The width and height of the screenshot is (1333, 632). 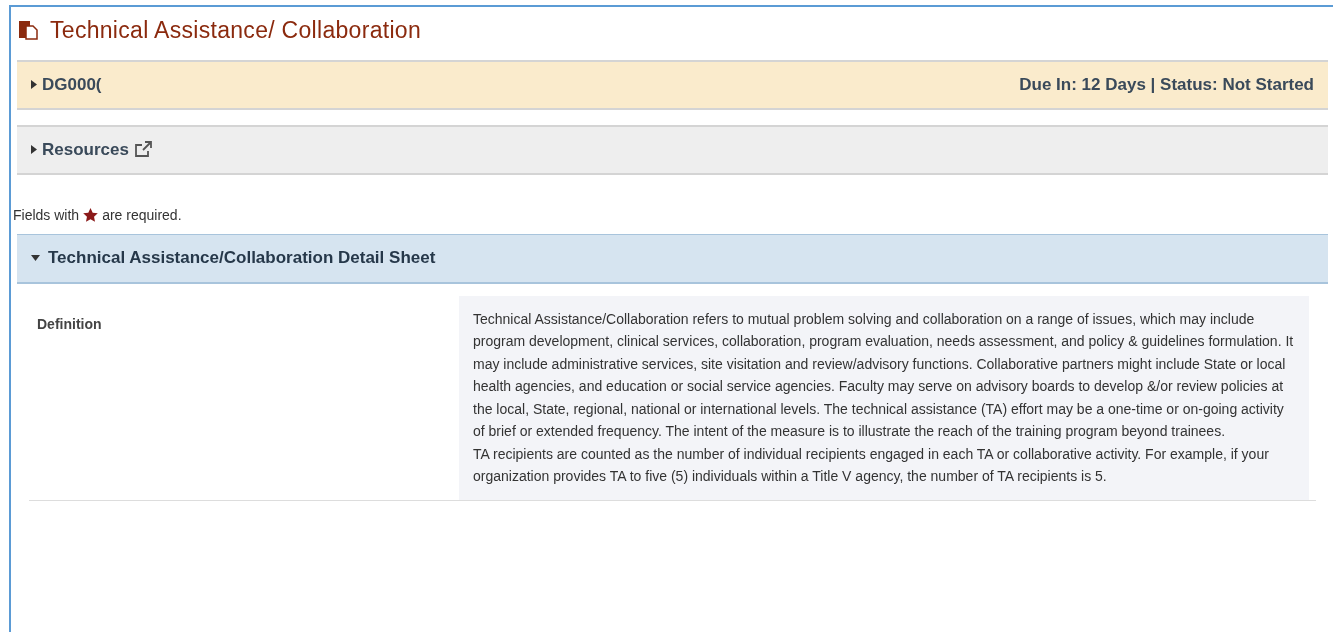 I want to click on panel-toggle: Resources, so click(x=92, y=149).